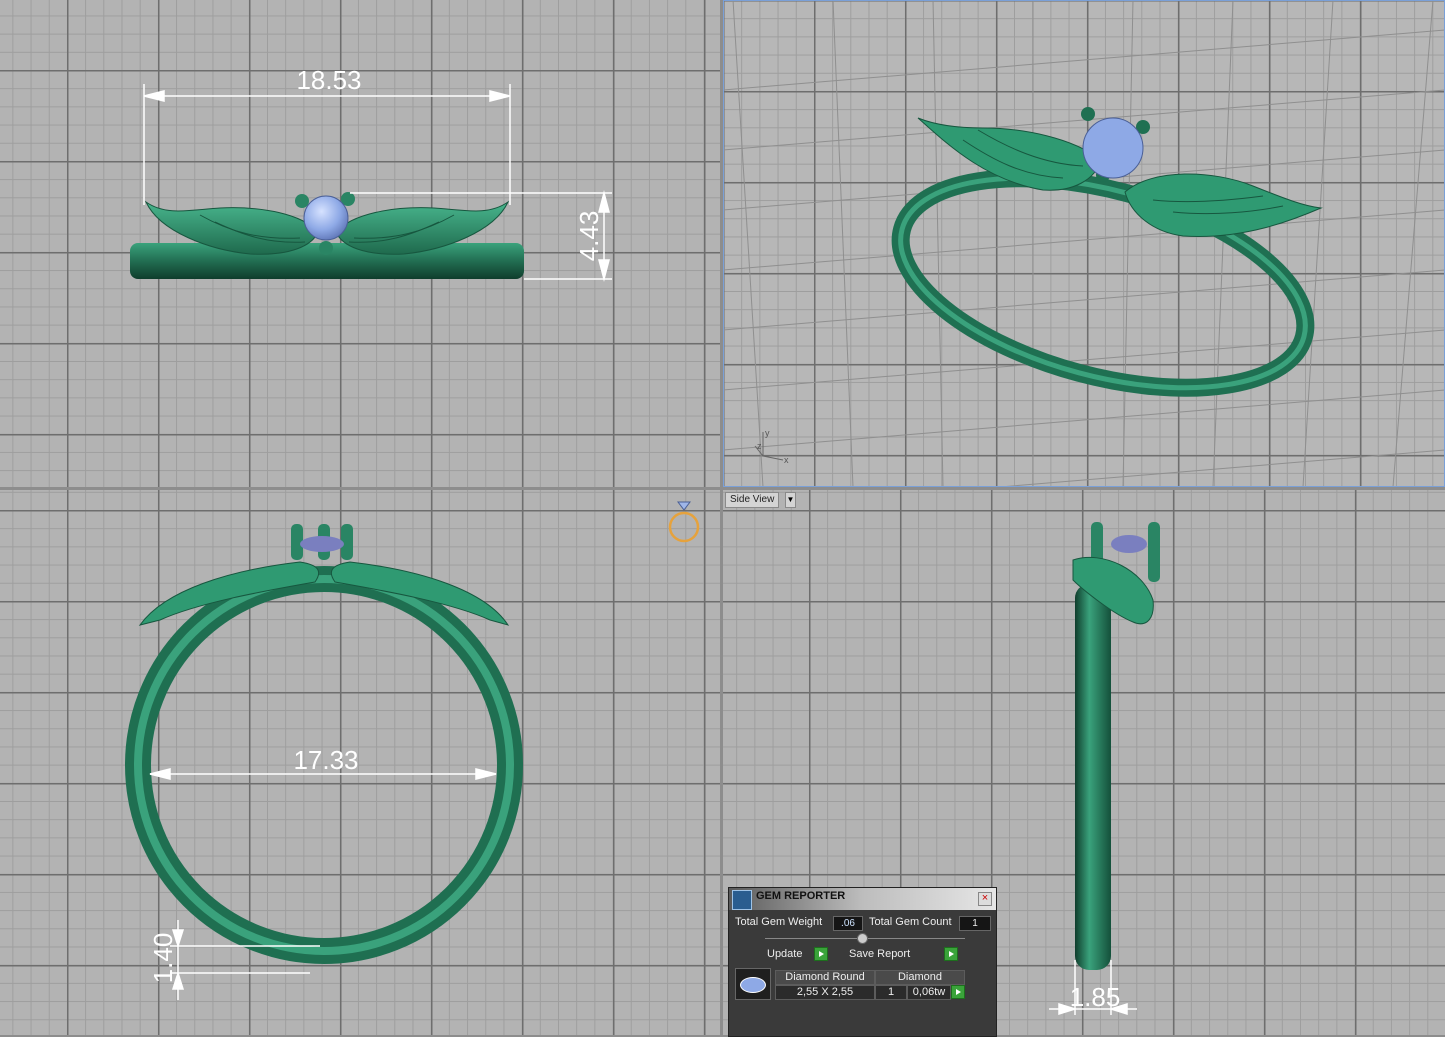 The width and height of the screenshot is (1445, 1037). I want to click on gem-thumbnail, so click(753, 984).